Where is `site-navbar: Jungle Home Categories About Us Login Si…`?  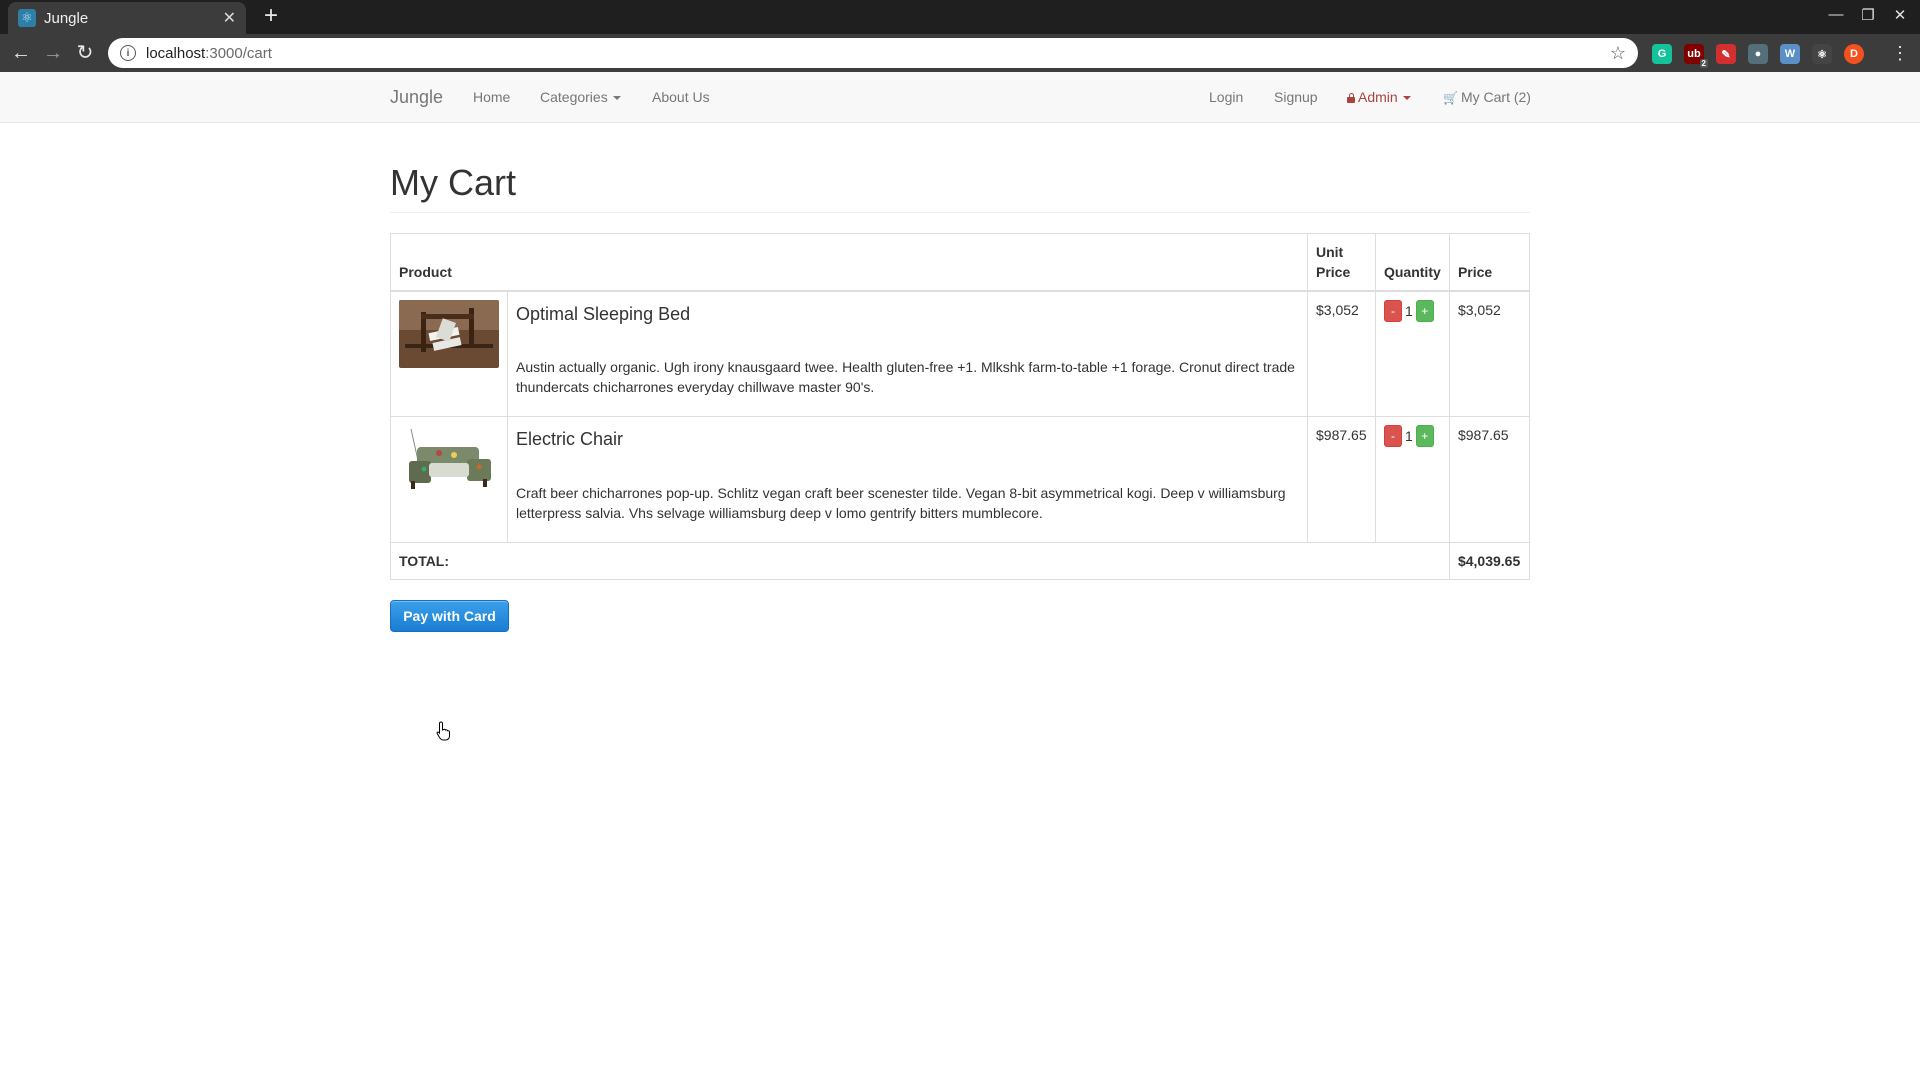
site-navbar: Jungle Home Categories About Us Login Si… is located at coordinates (960, 97).